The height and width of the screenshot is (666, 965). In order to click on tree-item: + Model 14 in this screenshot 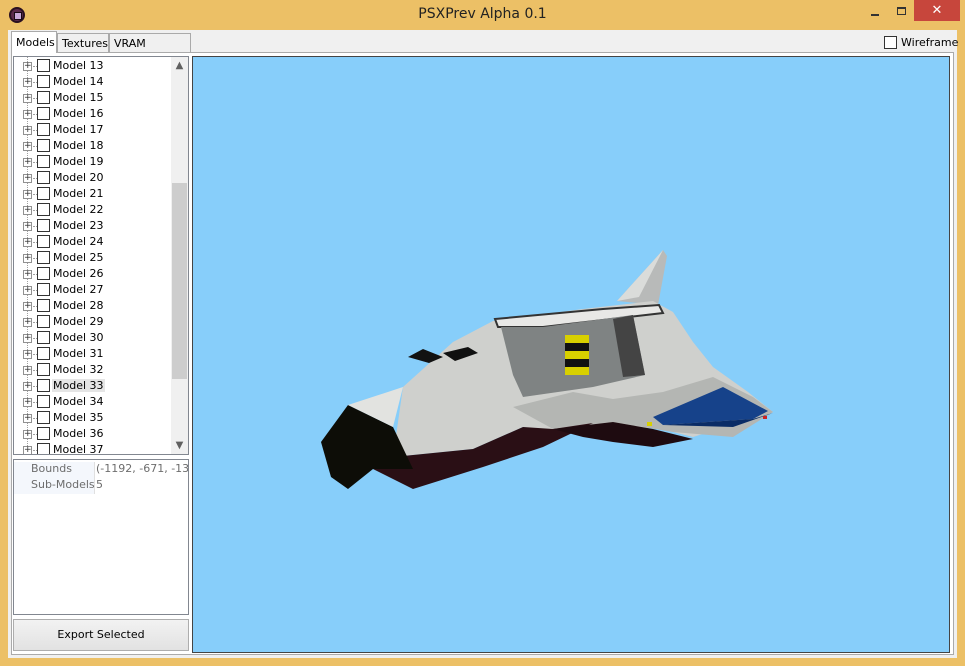, I will do `click(94, 82)`.